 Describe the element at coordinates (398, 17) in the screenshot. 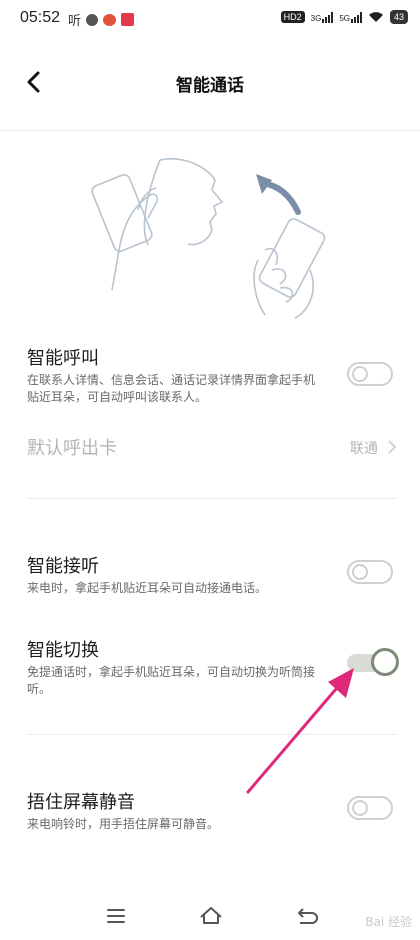

I see `battery-icon: 43` at that location.